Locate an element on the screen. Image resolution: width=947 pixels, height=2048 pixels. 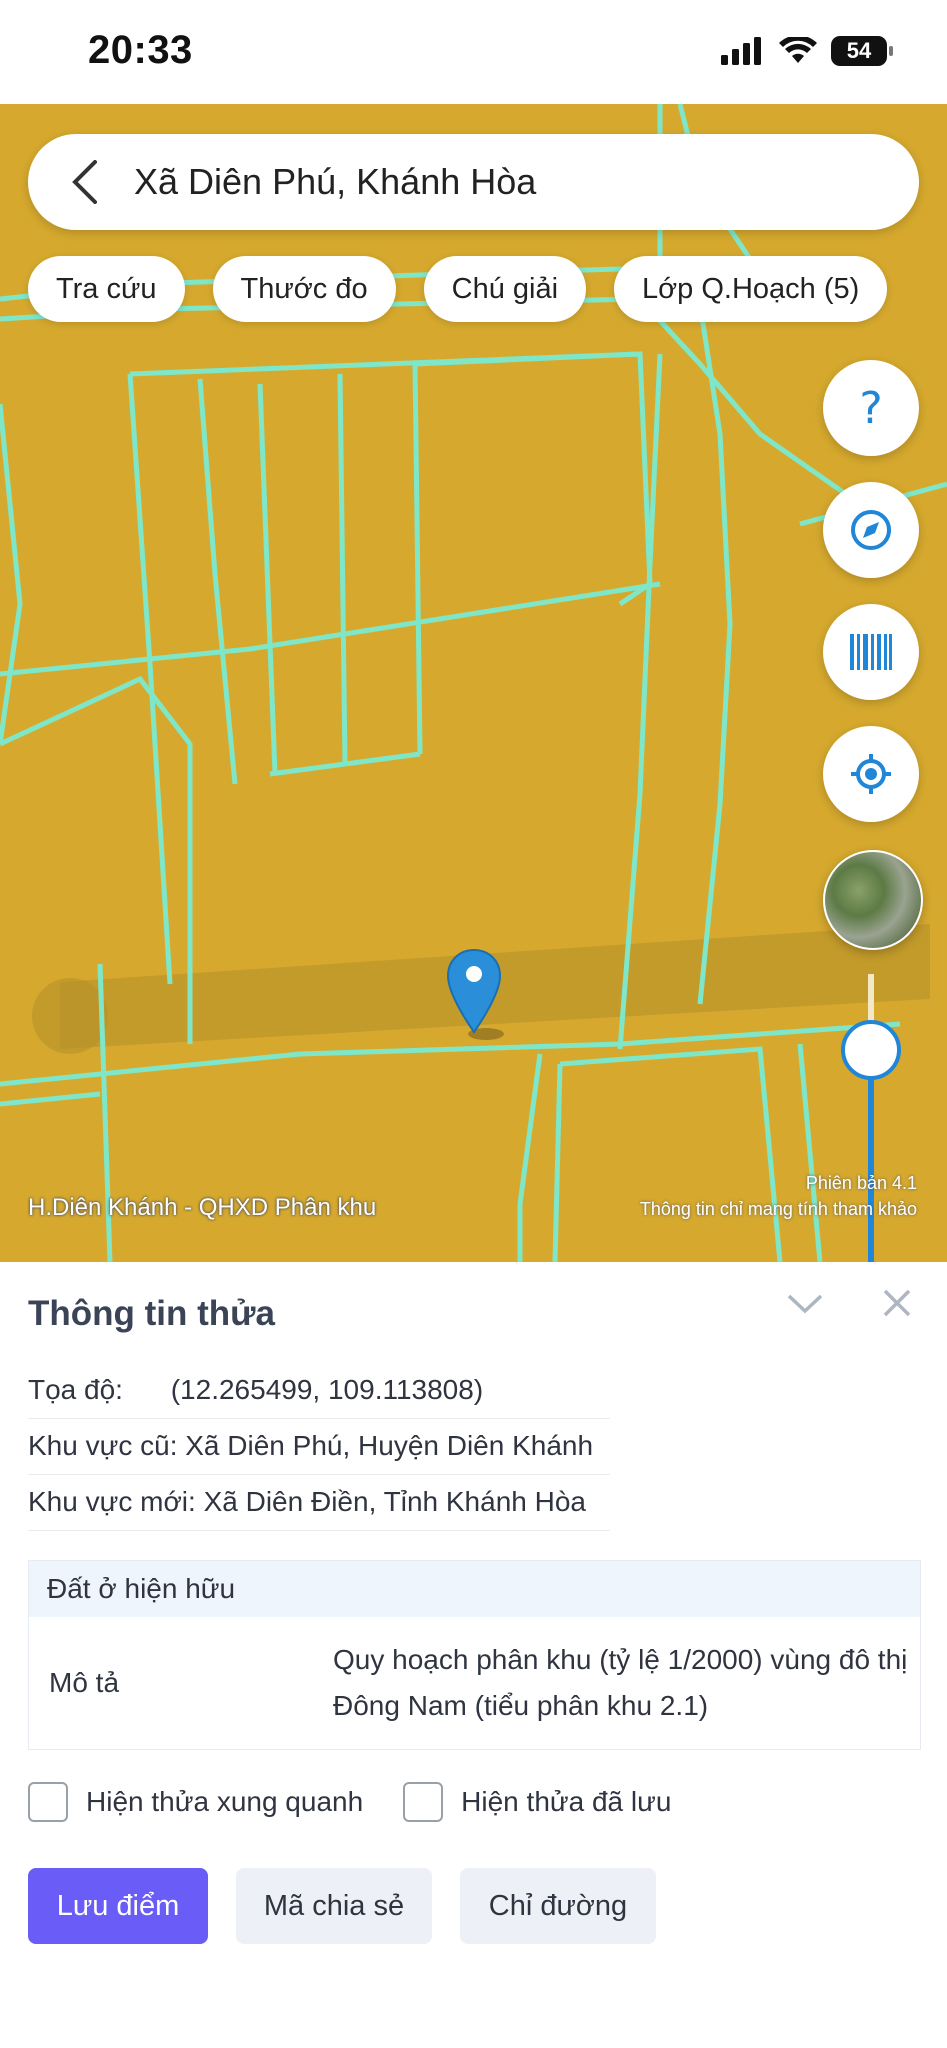
status-icons: 54 is located at coordinates (807, 51).